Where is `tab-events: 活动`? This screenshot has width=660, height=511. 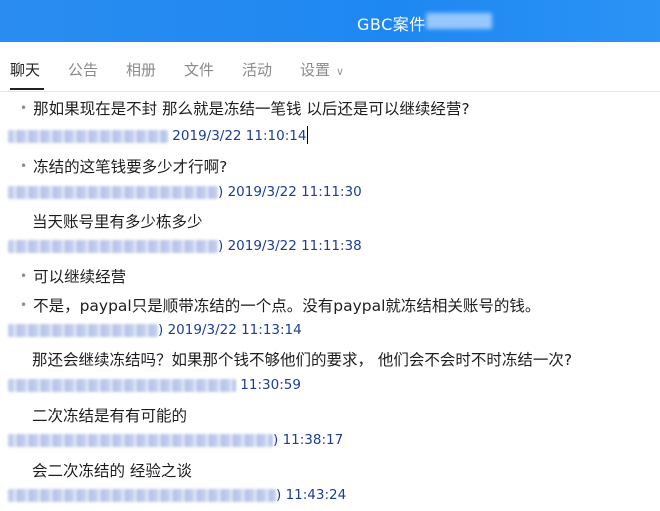 tab-events: 活动 is located at coordinates (257, 69).